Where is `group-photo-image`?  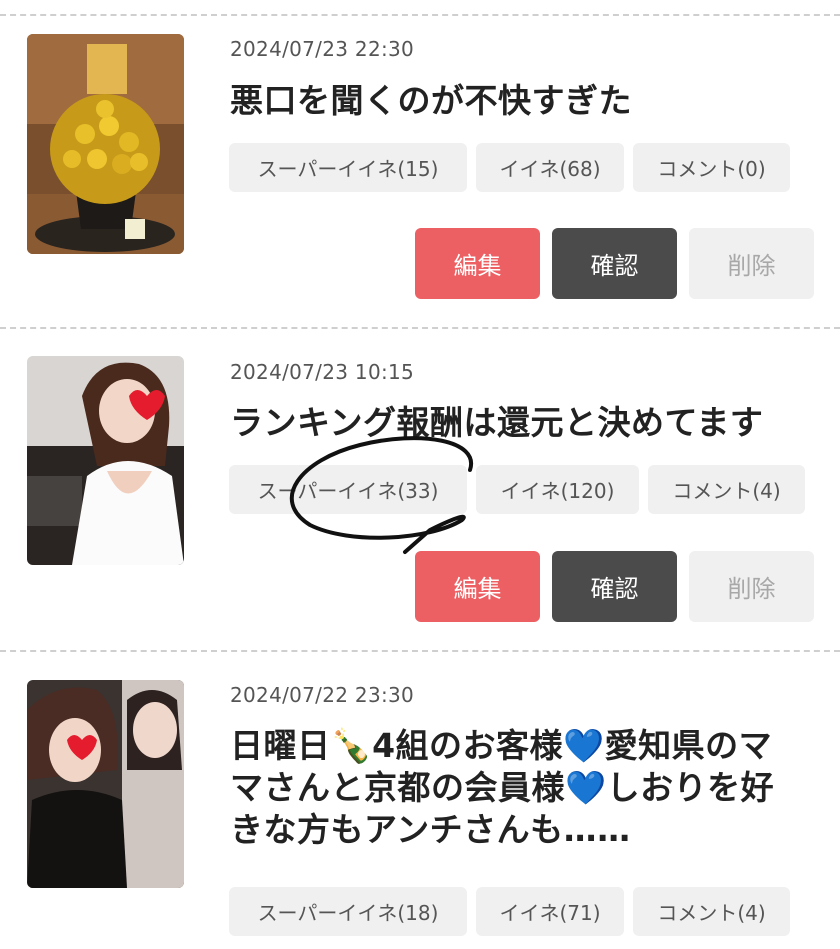
group-photo-image is located at coordinates (105, 784).